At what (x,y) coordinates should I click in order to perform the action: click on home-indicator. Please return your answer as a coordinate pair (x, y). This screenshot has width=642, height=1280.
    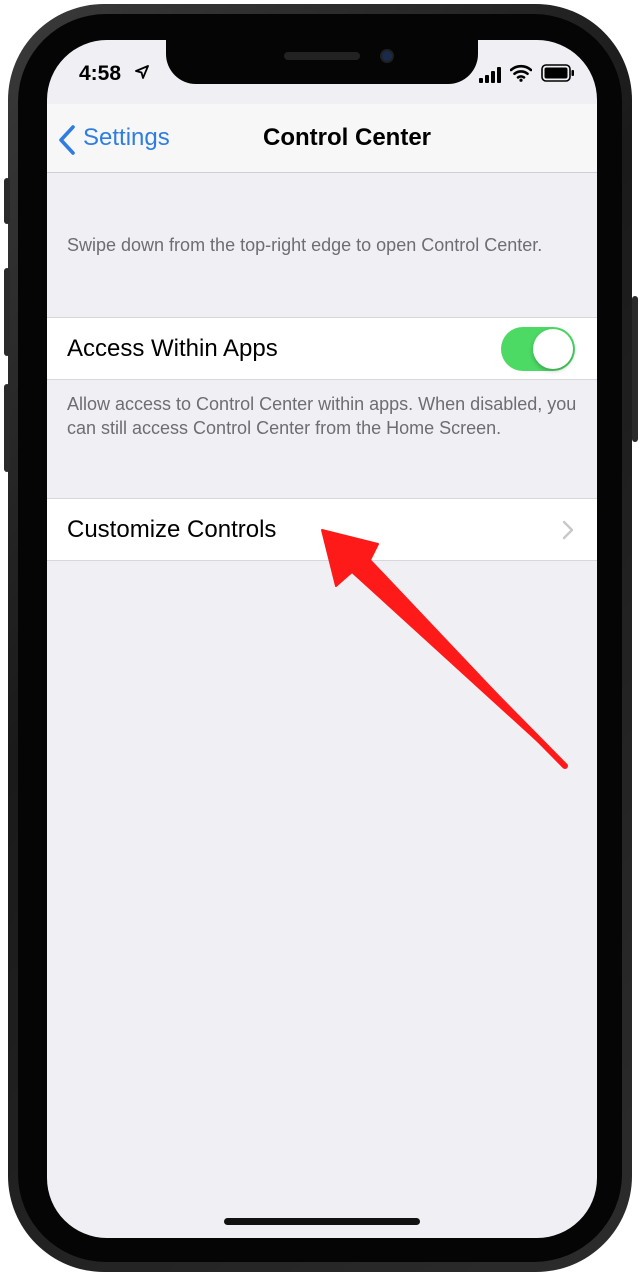
    Looking at the image, I should click on (322, 1221).